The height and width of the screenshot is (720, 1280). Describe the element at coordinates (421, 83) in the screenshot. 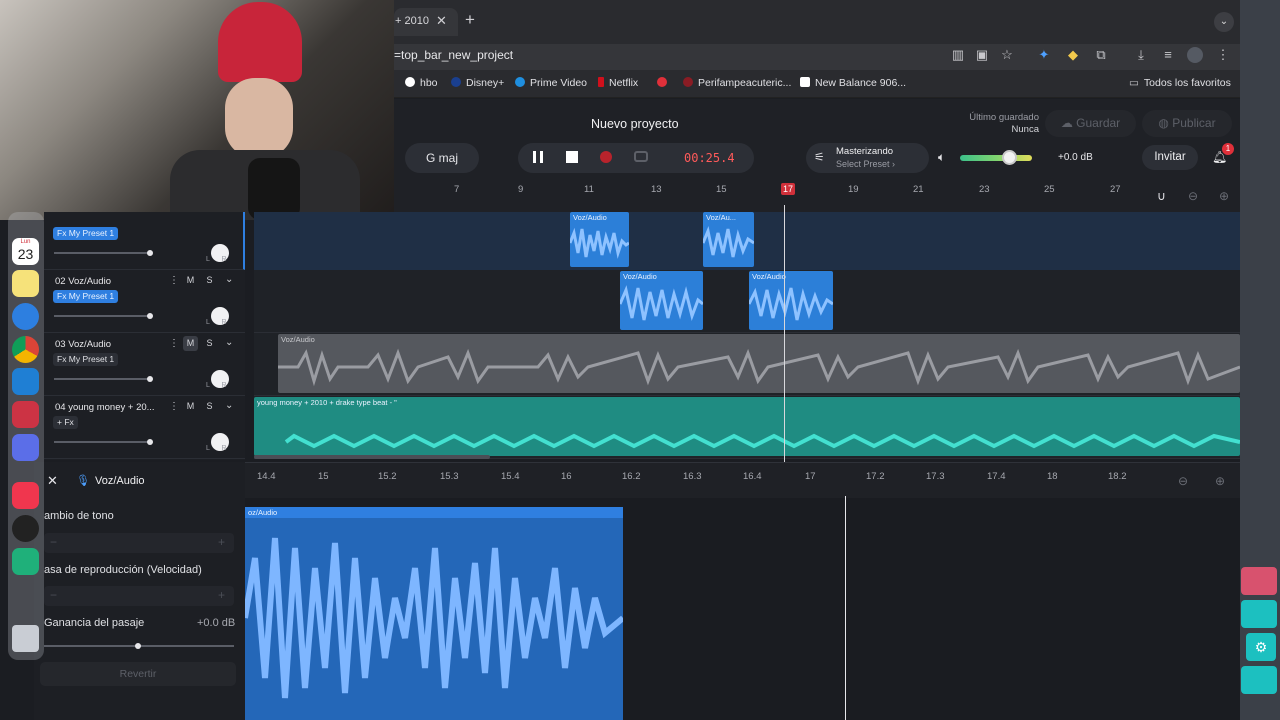

I see `bookmark-hbo: hbo` at that location.